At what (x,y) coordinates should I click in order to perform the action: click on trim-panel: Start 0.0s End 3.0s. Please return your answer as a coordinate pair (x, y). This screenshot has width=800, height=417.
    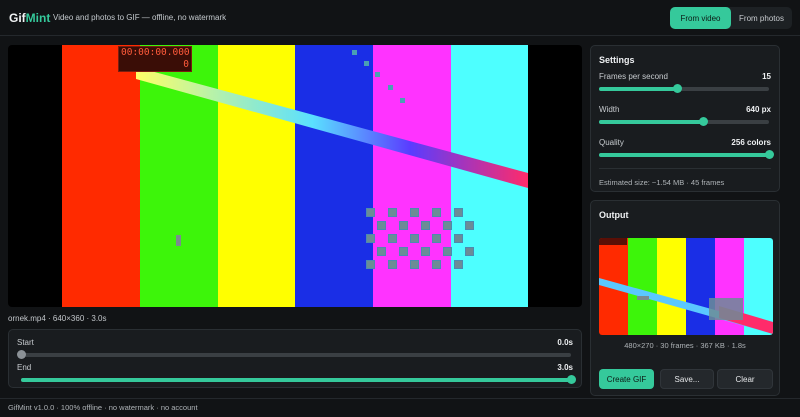
    Looking at the image, I should click on (295, 358).